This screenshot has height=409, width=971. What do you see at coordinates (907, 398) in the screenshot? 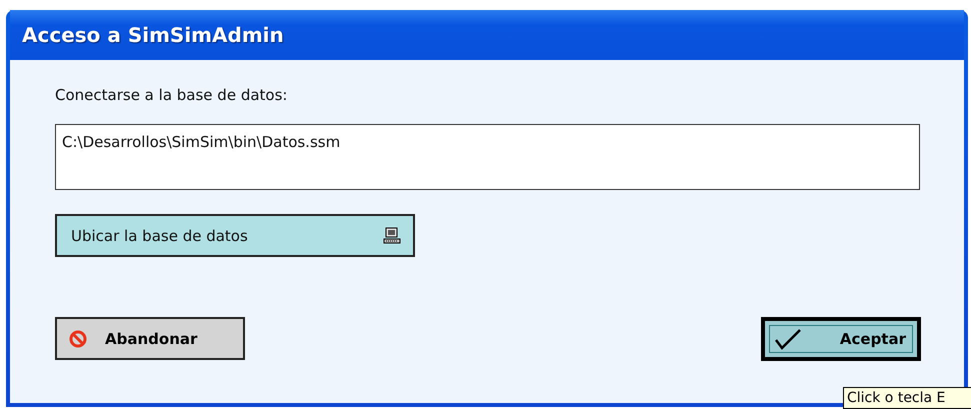
I see `tooltip: Click o tecla E` at bounding box center [907, 398].